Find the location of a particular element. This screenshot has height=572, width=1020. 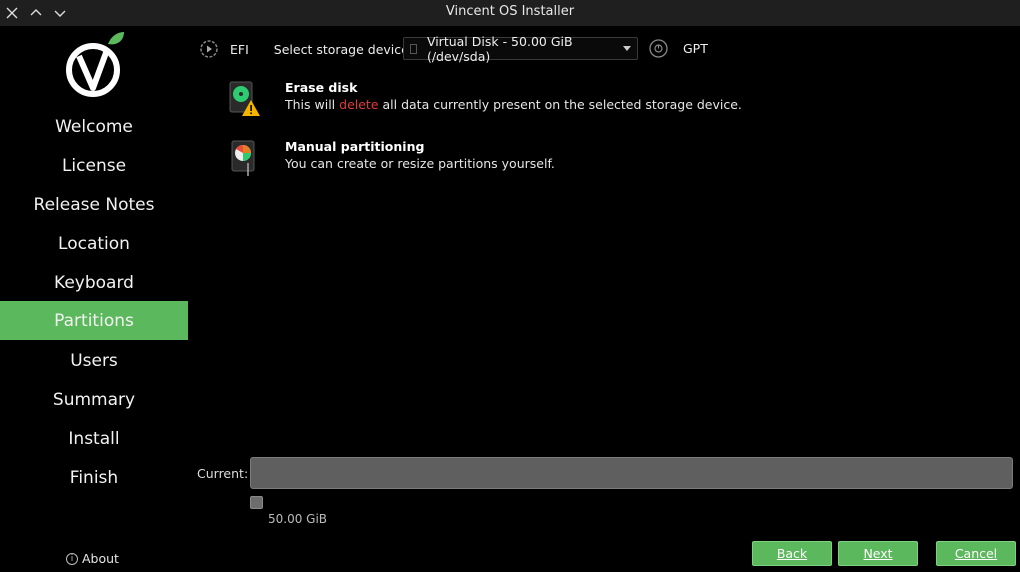

back-button: Back is located at coordinates (792, 553).